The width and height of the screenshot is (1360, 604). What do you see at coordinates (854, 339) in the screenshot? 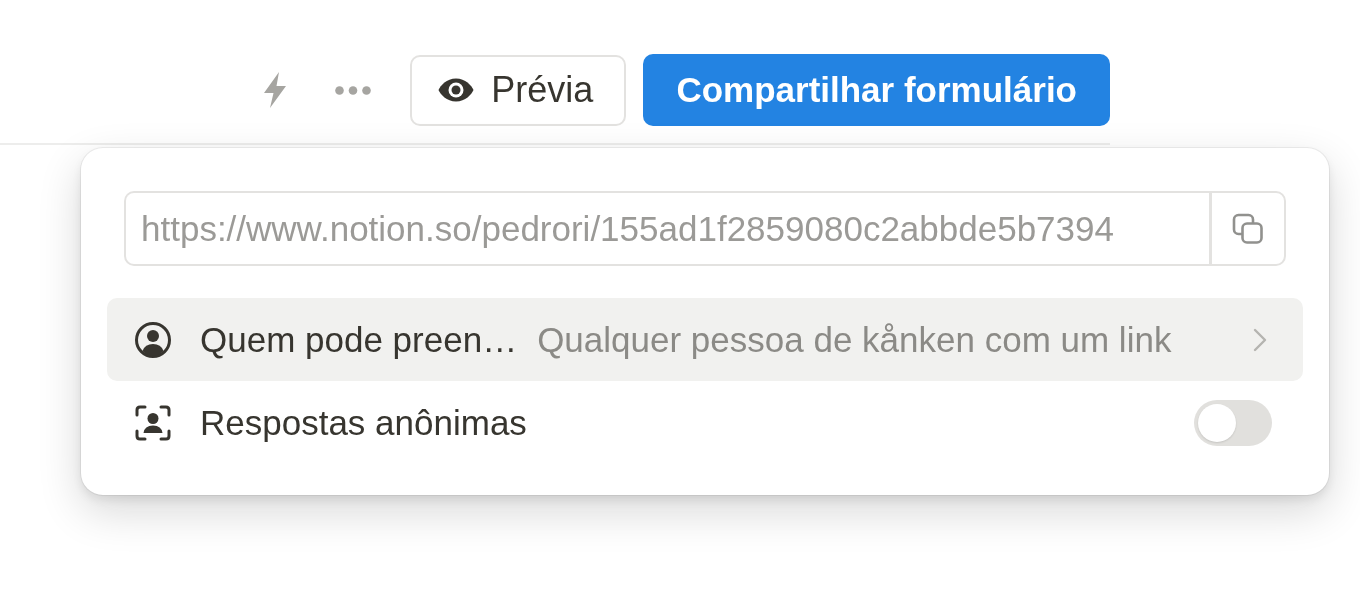
I see `setting-value: Qualquer pessoa de kånken com um link` at bounding box center [854, 339].